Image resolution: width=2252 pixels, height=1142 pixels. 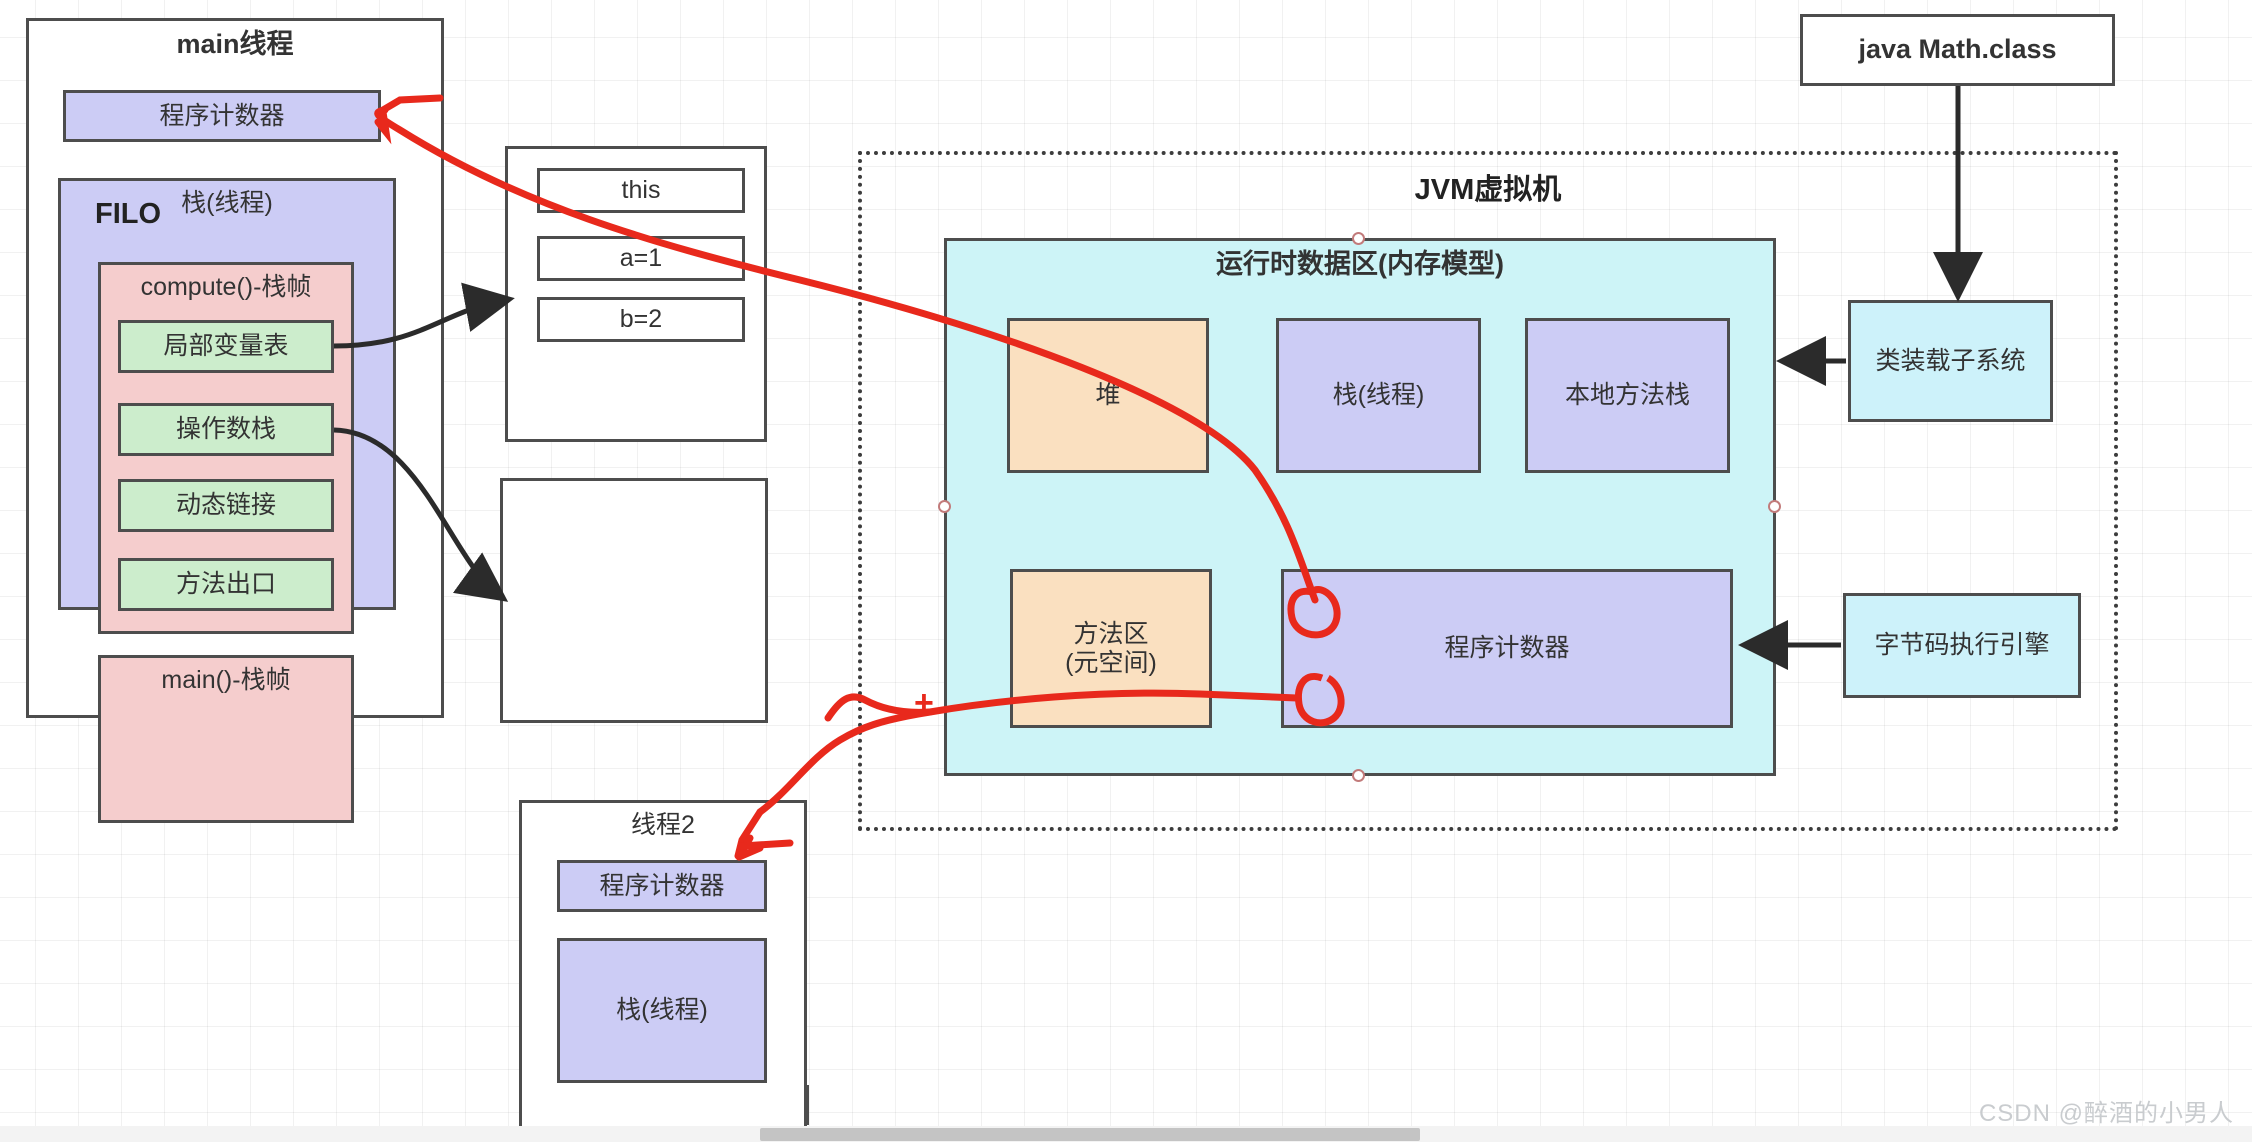 I want to click on horizontal-scrollbar-track, so click(x=1126, y=1134).